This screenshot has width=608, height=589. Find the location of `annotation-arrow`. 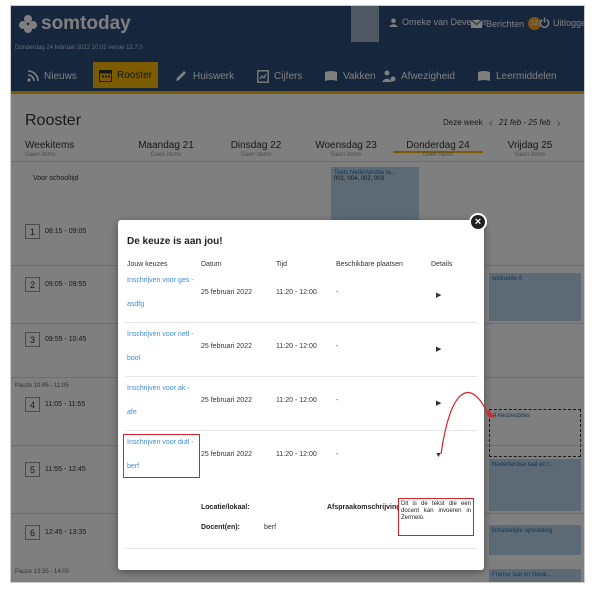

annotation-arrow is located at coordinates (467, 423).